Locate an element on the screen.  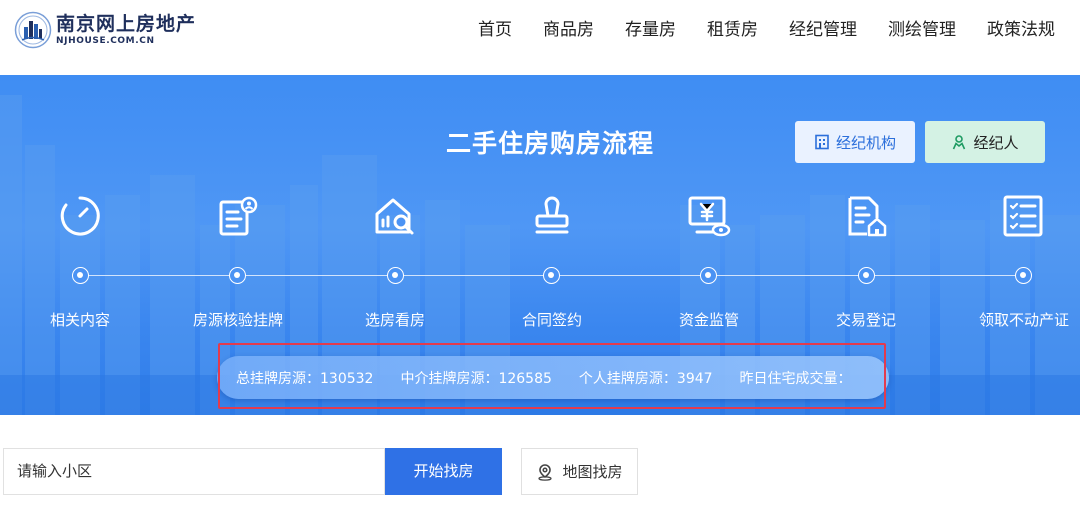
agent-button: 经纪人 is located at coordinates (985, 142).